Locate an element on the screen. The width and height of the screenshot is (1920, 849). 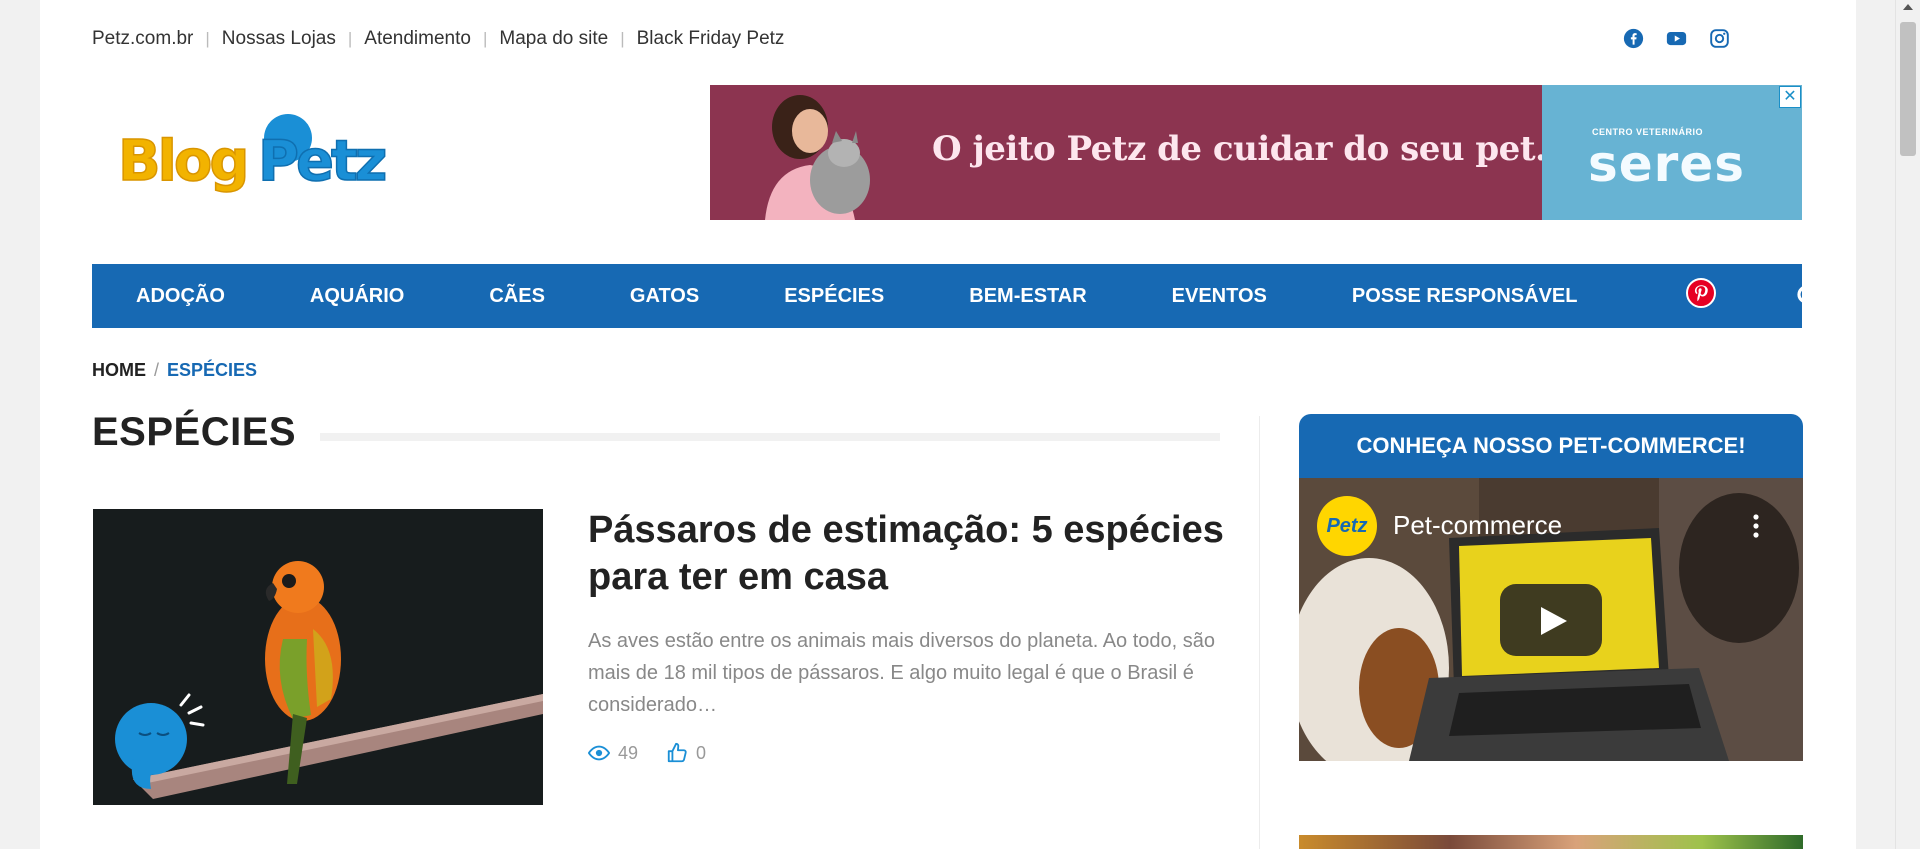
breadcrumb: HOME / ESPÉCIES is located at coordinates (174, 370).